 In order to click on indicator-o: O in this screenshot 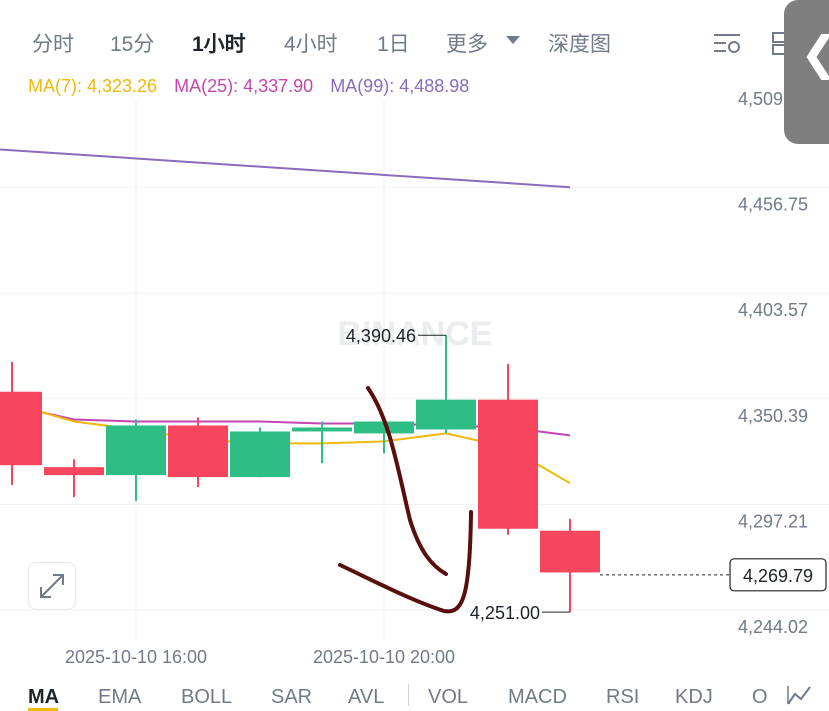, I will do `click(760, 697)`.